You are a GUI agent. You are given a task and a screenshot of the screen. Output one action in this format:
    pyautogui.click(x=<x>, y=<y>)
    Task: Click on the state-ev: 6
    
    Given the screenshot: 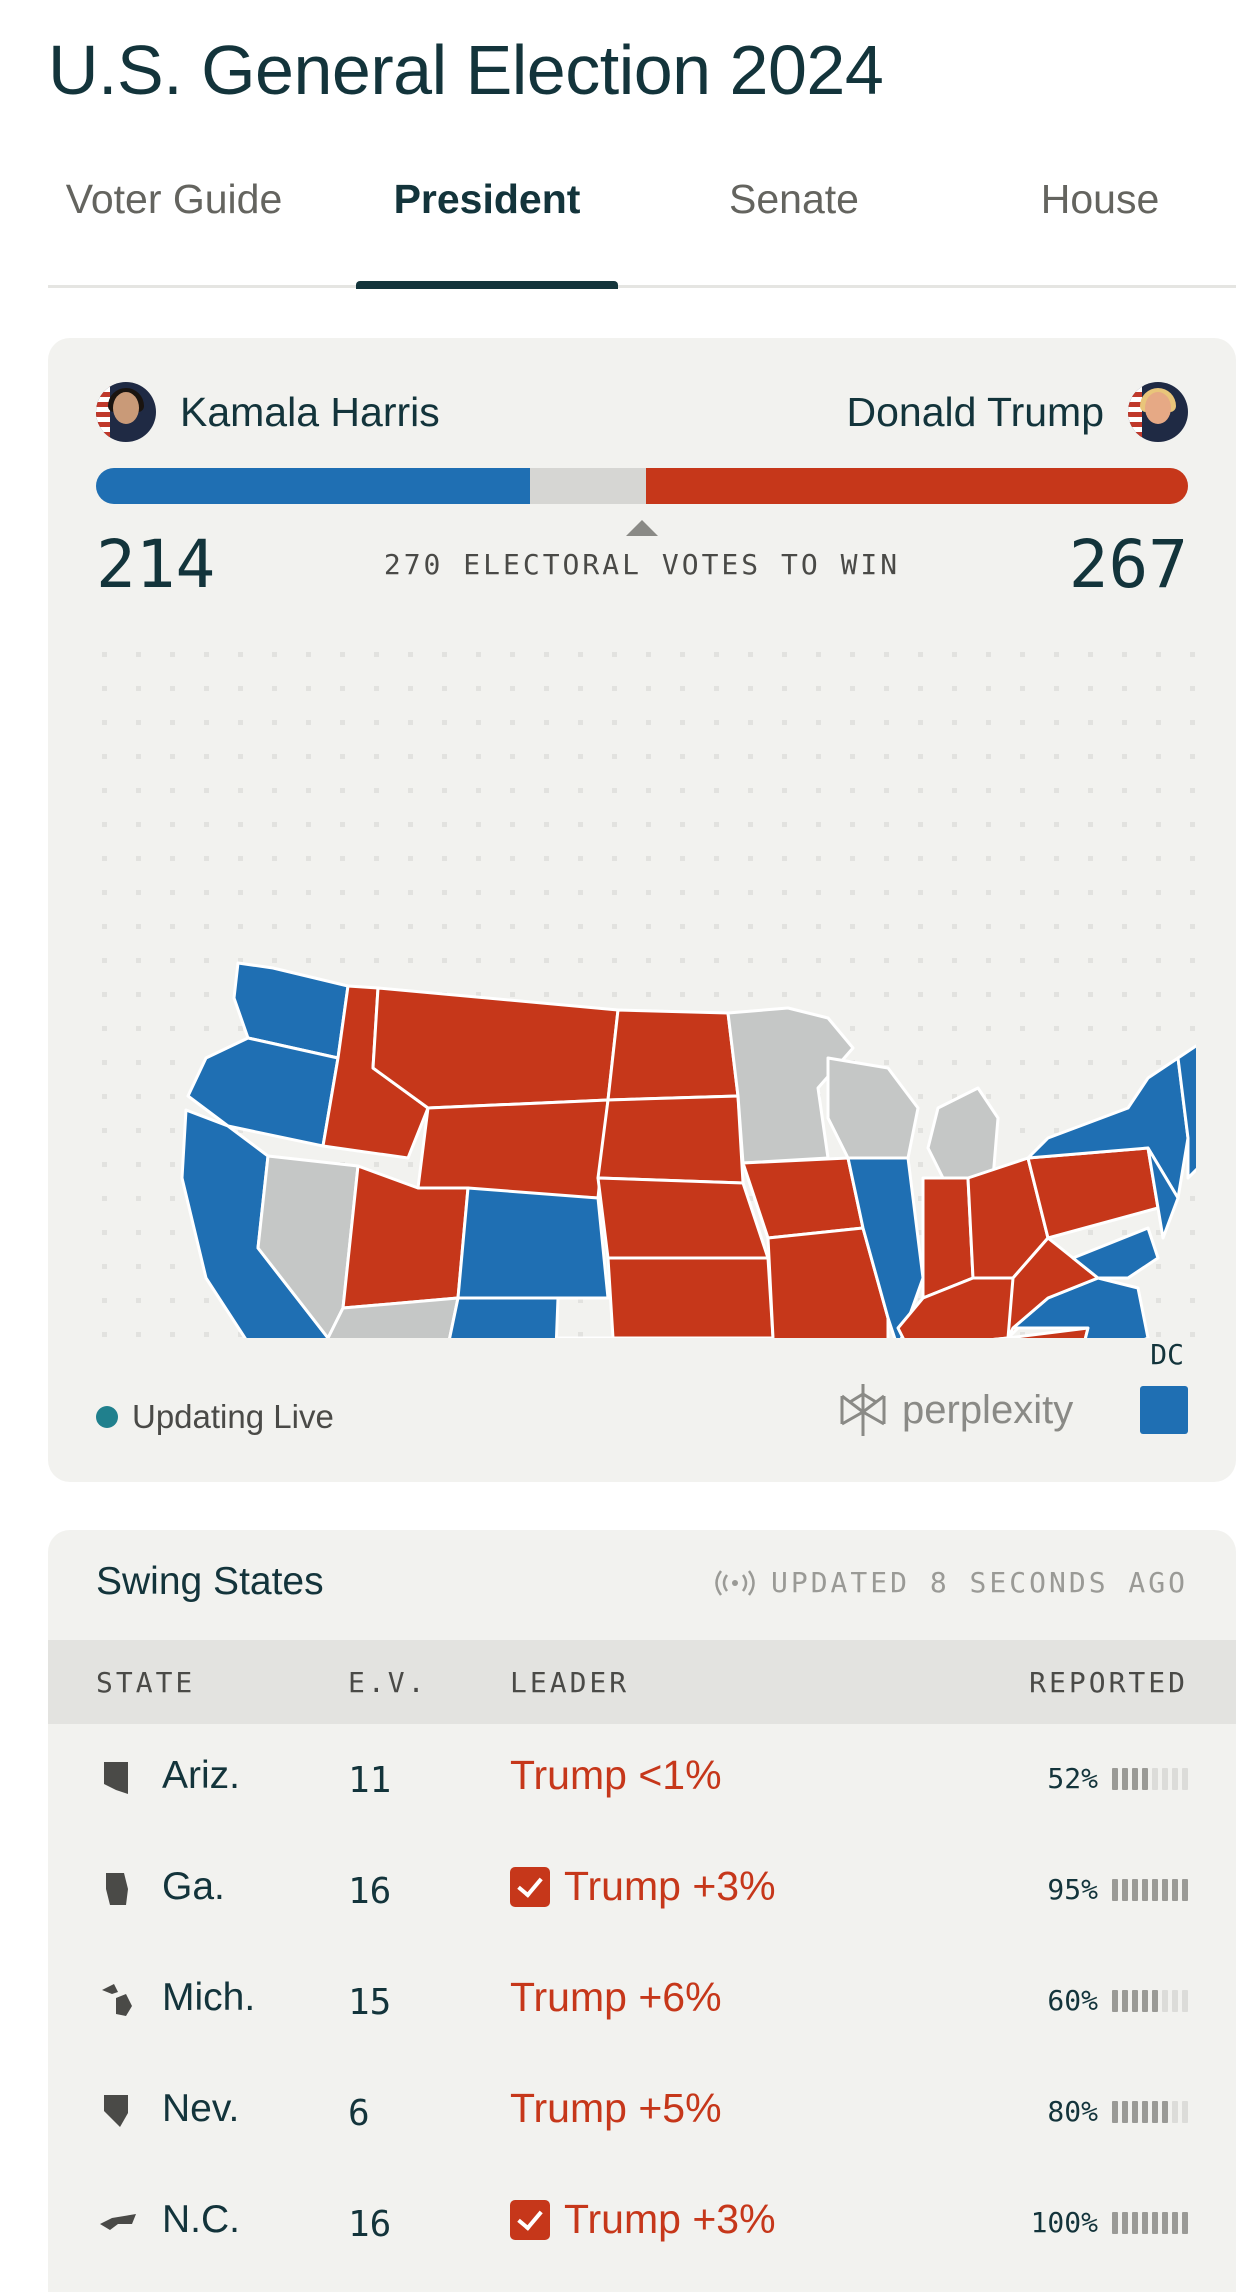 What is the action you would take?
    pyautogui.click(x=359, y=2113)
    